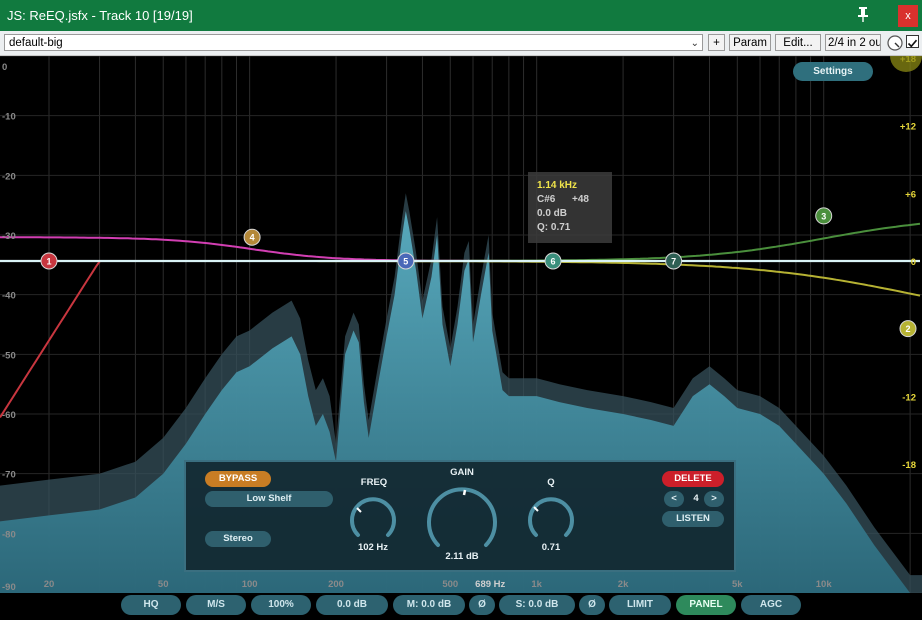 Image resolution: width=922 pixels, height=620 pixels. What do you see at coordinates (908, 263) in the screenshot?
I see `gain-axis-right: +18+12+60-6-12-18` at bounding box center [908, 263].